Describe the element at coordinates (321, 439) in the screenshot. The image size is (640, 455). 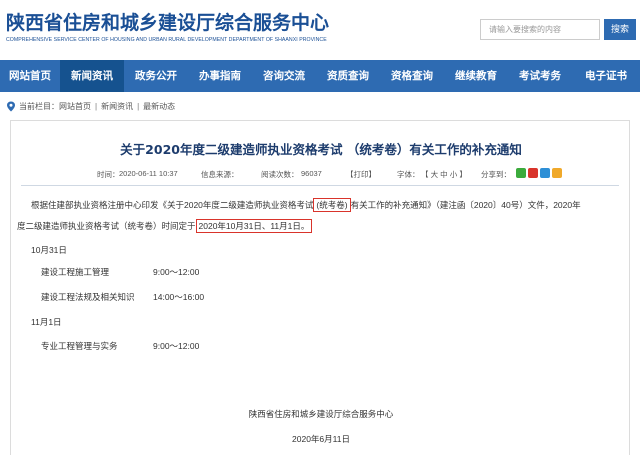
I see `signature-date: 2020年6月11日` at that location.